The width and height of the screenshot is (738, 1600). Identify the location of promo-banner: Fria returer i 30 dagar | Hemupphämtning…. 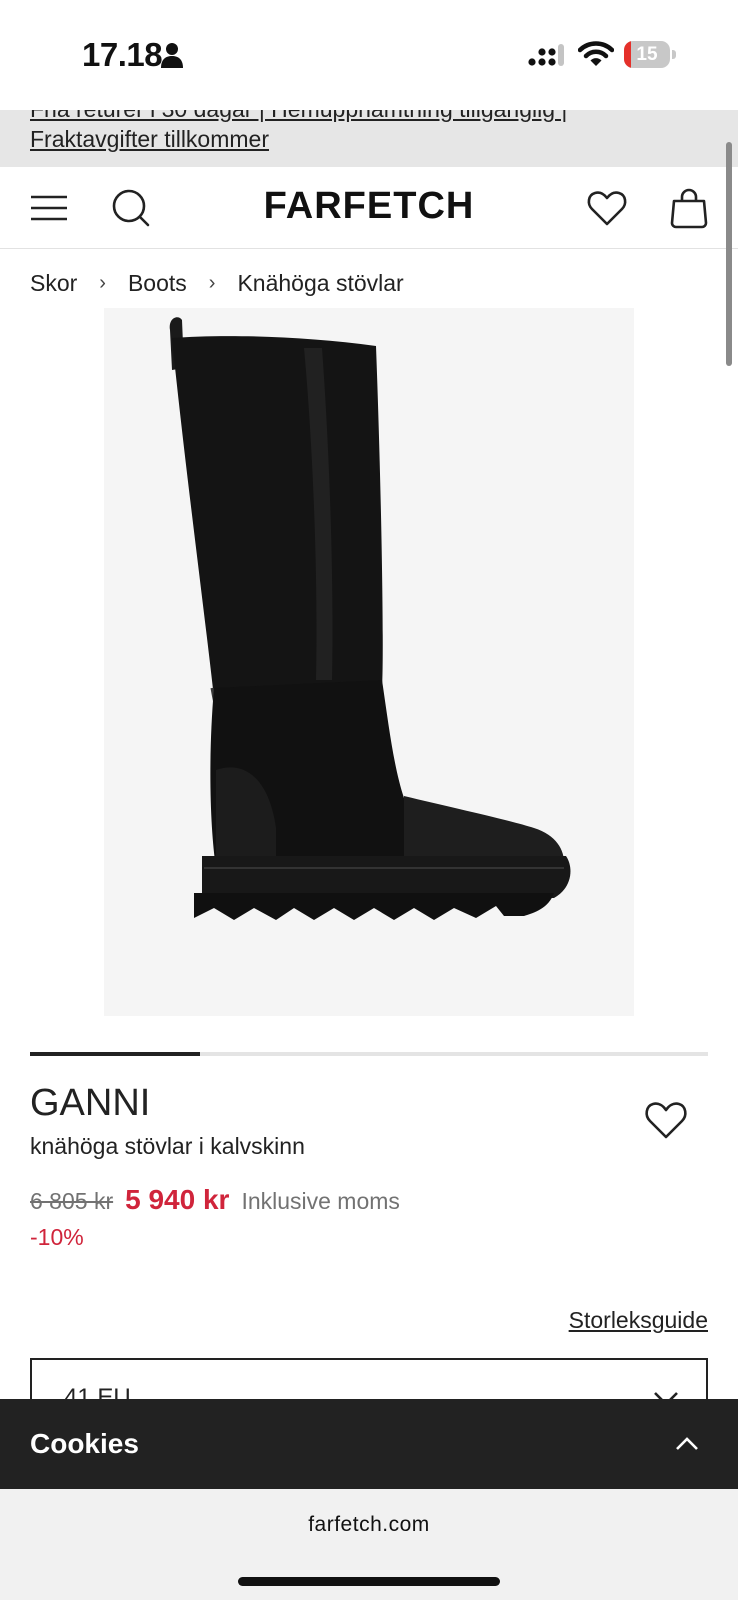
(369, 138).